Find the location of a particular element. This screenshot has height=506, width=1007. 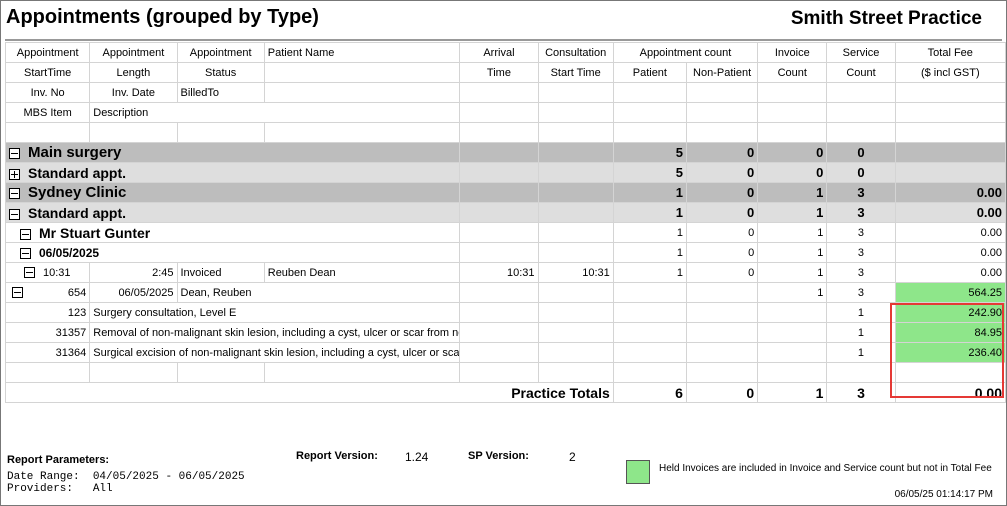

hdr-service-count: Count is located at coordinates (861, 72).